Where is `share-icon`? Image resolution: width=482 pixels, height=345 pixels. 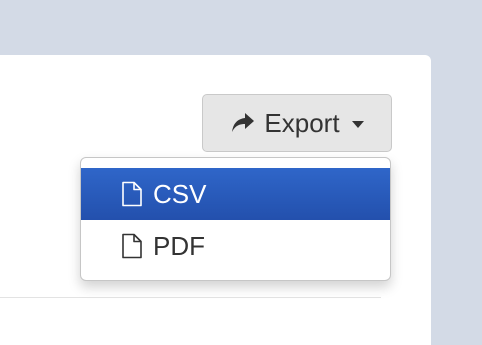 share-icon is located at coordinates (243, 123).